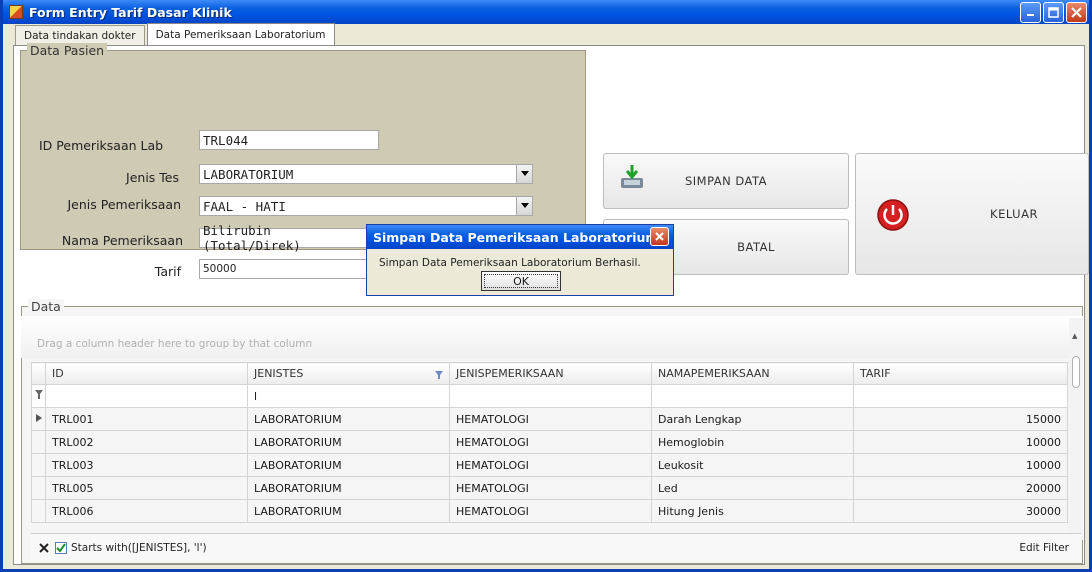  I want to click on tarif-field: 50000, so click(283, 269).